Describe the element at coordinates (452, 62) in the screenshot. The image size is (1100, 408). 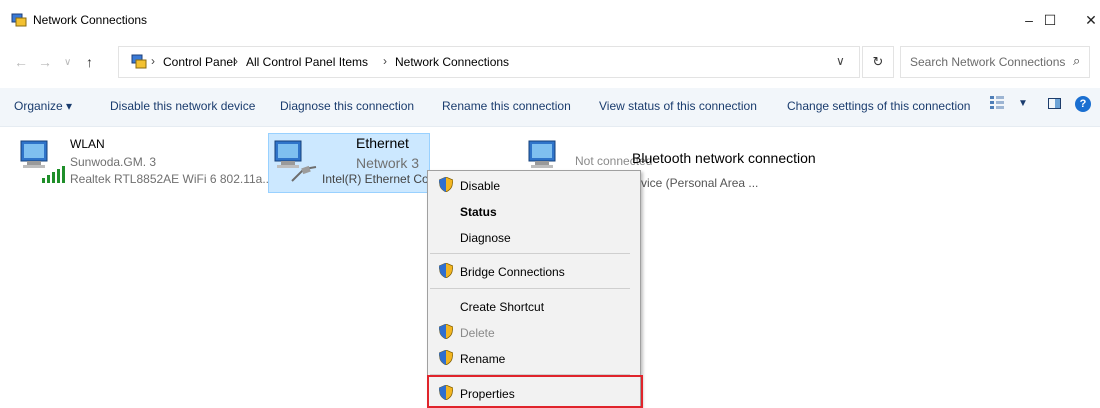
I see `breadcrumb-network-connections: Network Connections` at that location.